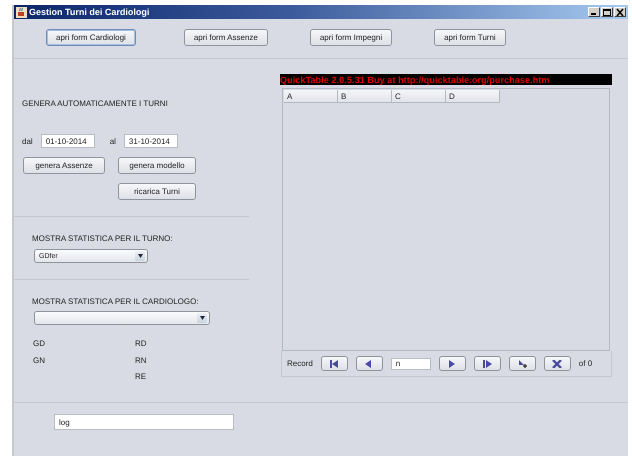 This screenshot has height=456, width=632. I want to click on right-arrow-button, so click(452, 363).